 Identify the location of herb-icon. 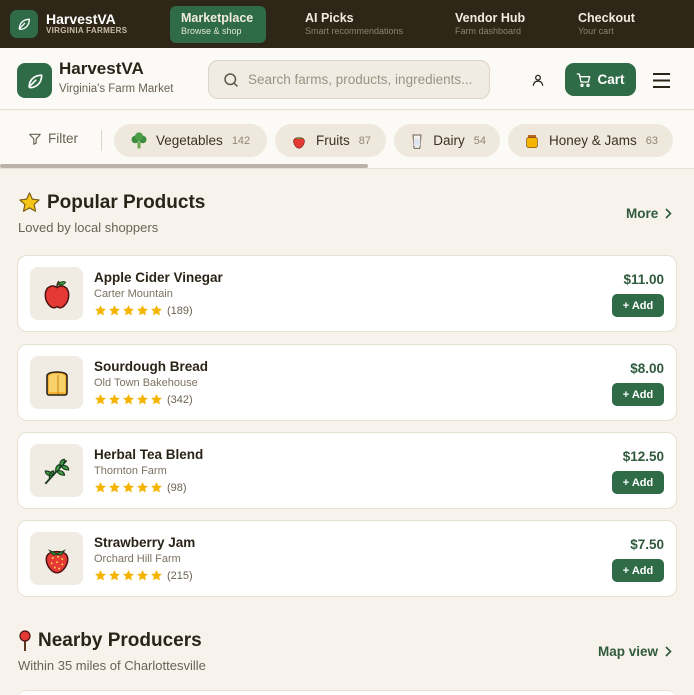
(56, 470).